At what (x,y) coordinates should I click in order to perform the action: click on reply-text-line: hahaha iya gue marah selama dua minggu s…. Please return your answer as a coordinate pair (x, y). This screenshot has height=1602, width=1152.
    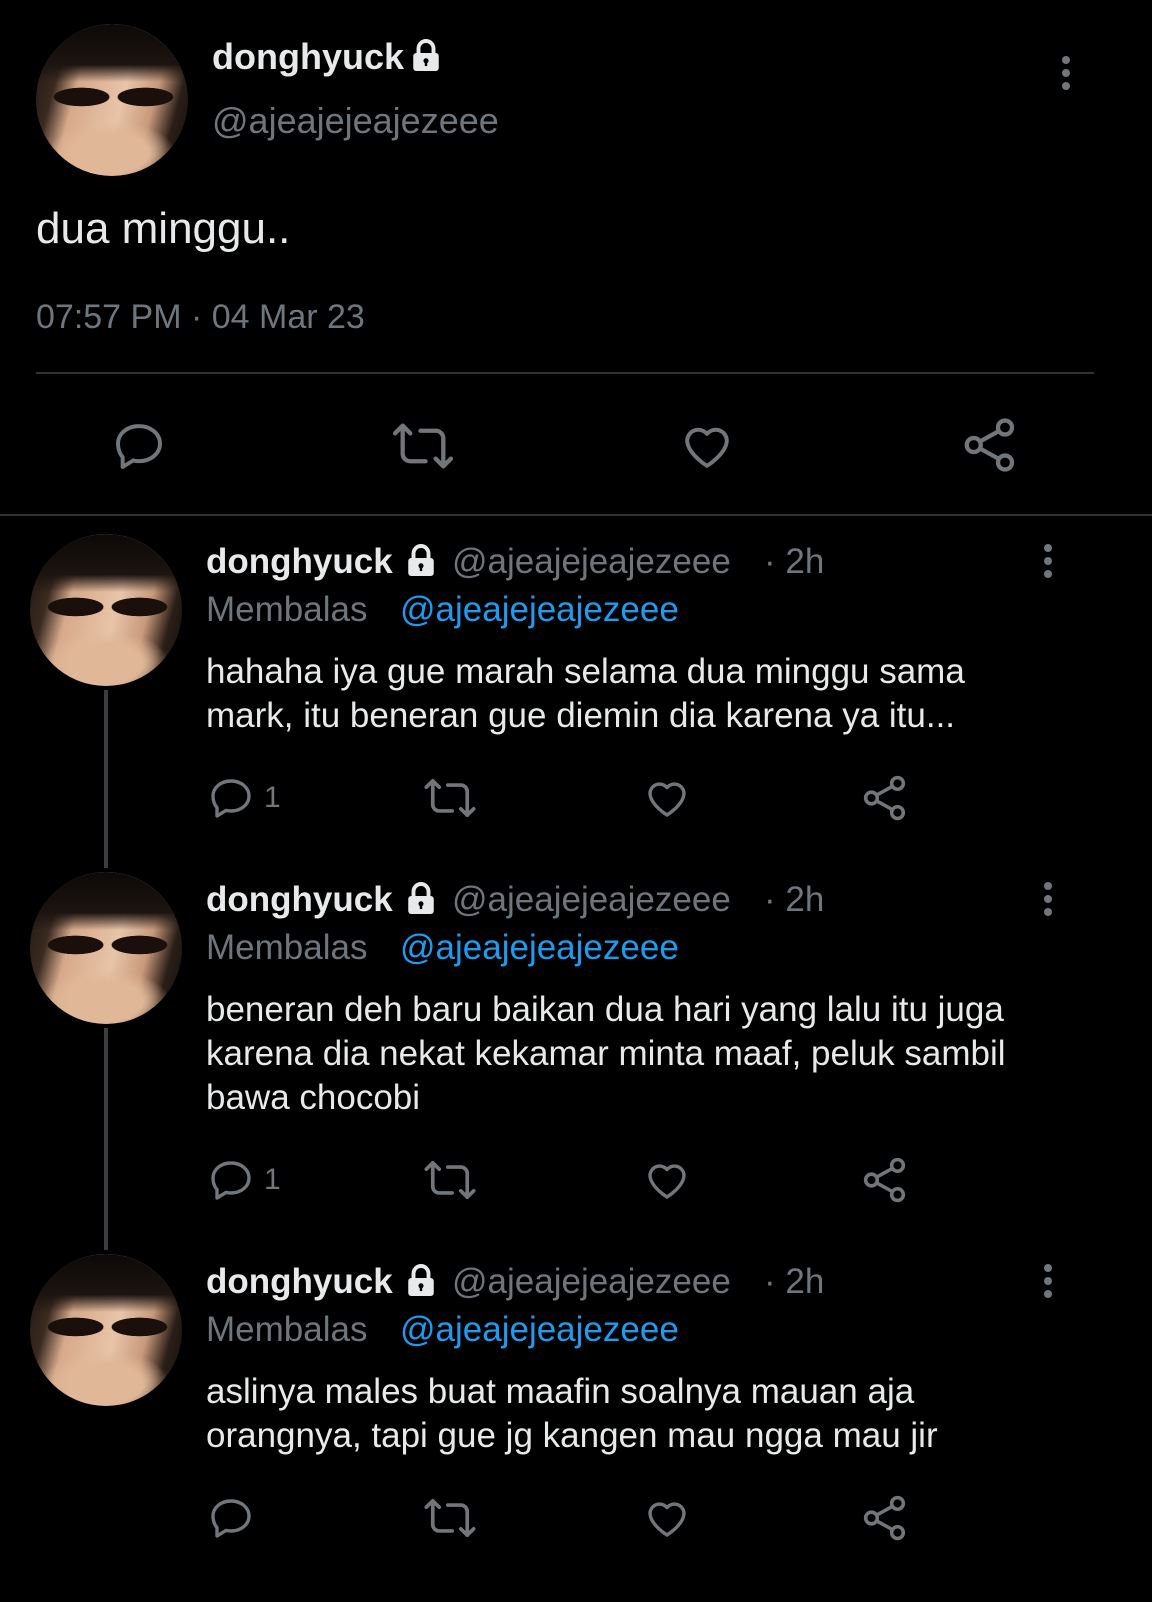
    Looking at the image, I should click on (585, 671).